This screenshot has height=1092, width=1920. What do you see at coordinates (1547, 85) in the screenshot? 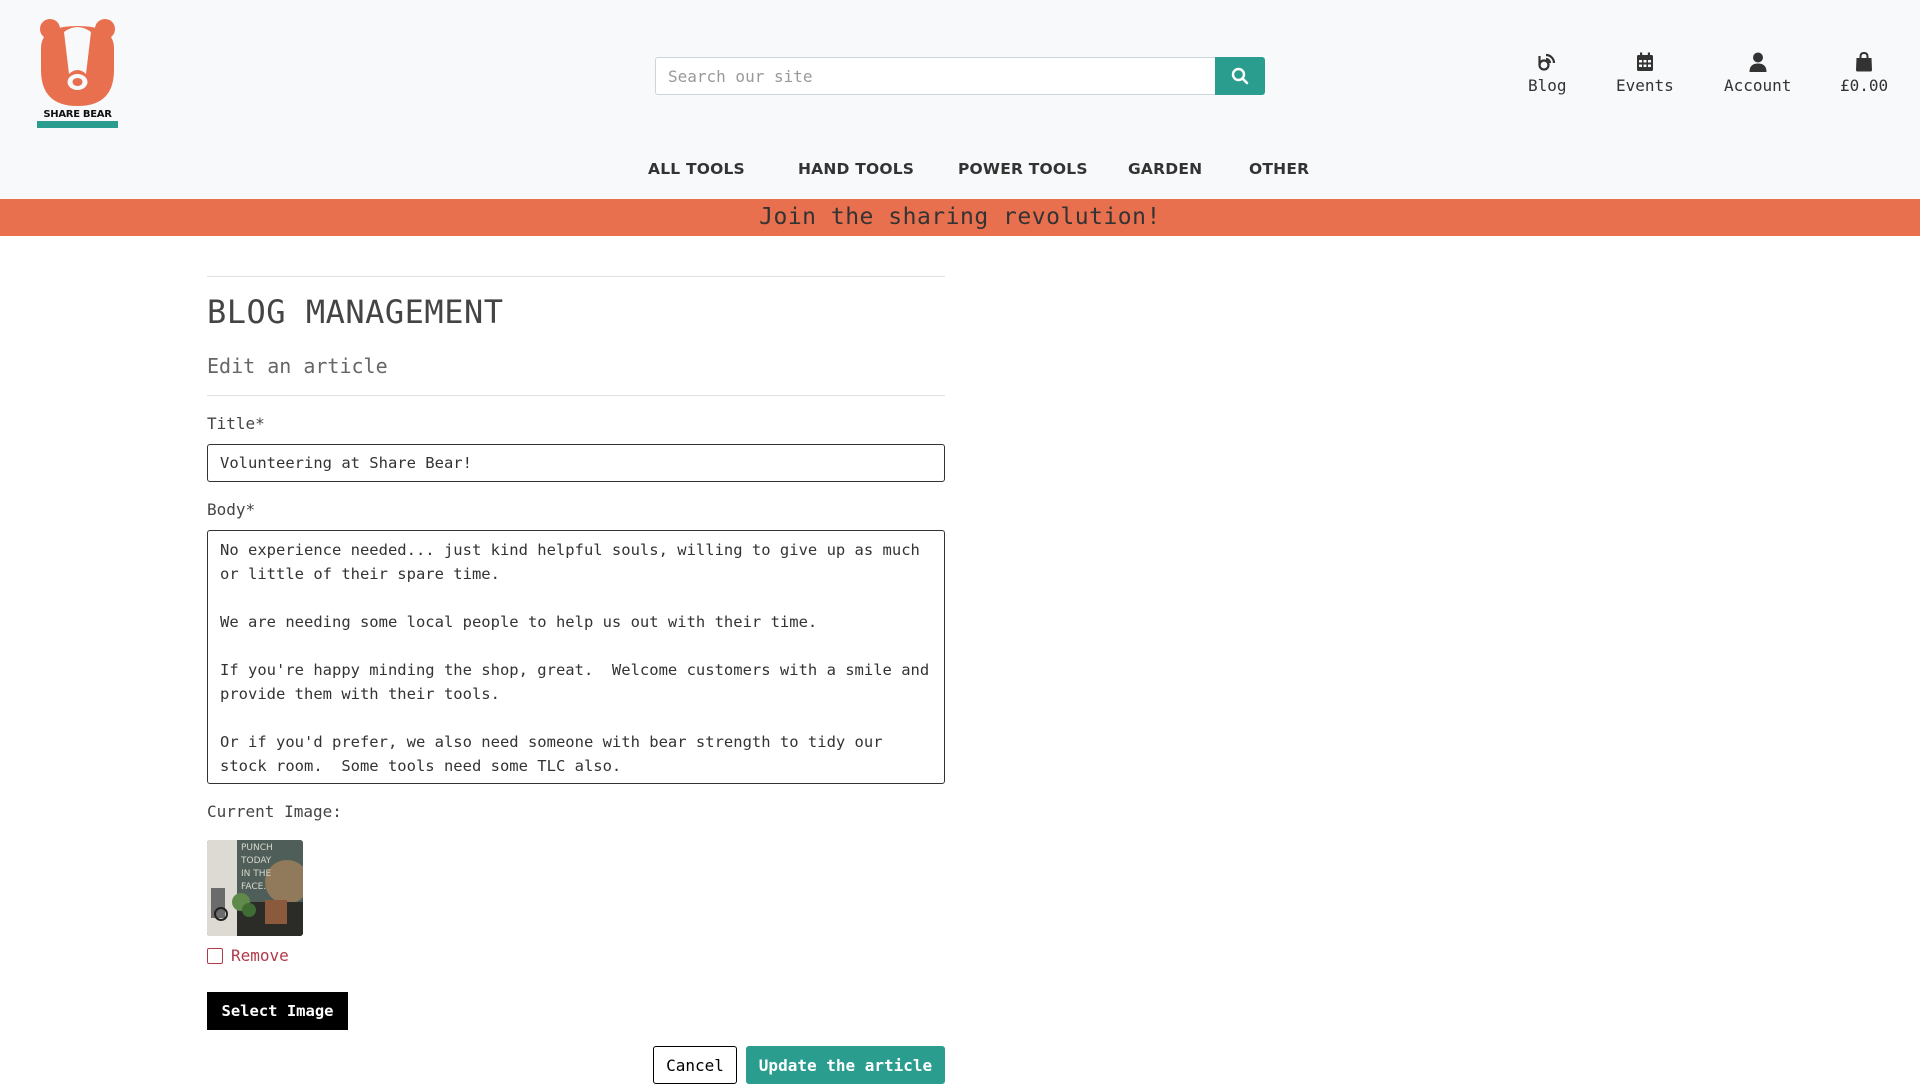
I see `nav-blog-label: Blog` at bounding box center [1547, 85].